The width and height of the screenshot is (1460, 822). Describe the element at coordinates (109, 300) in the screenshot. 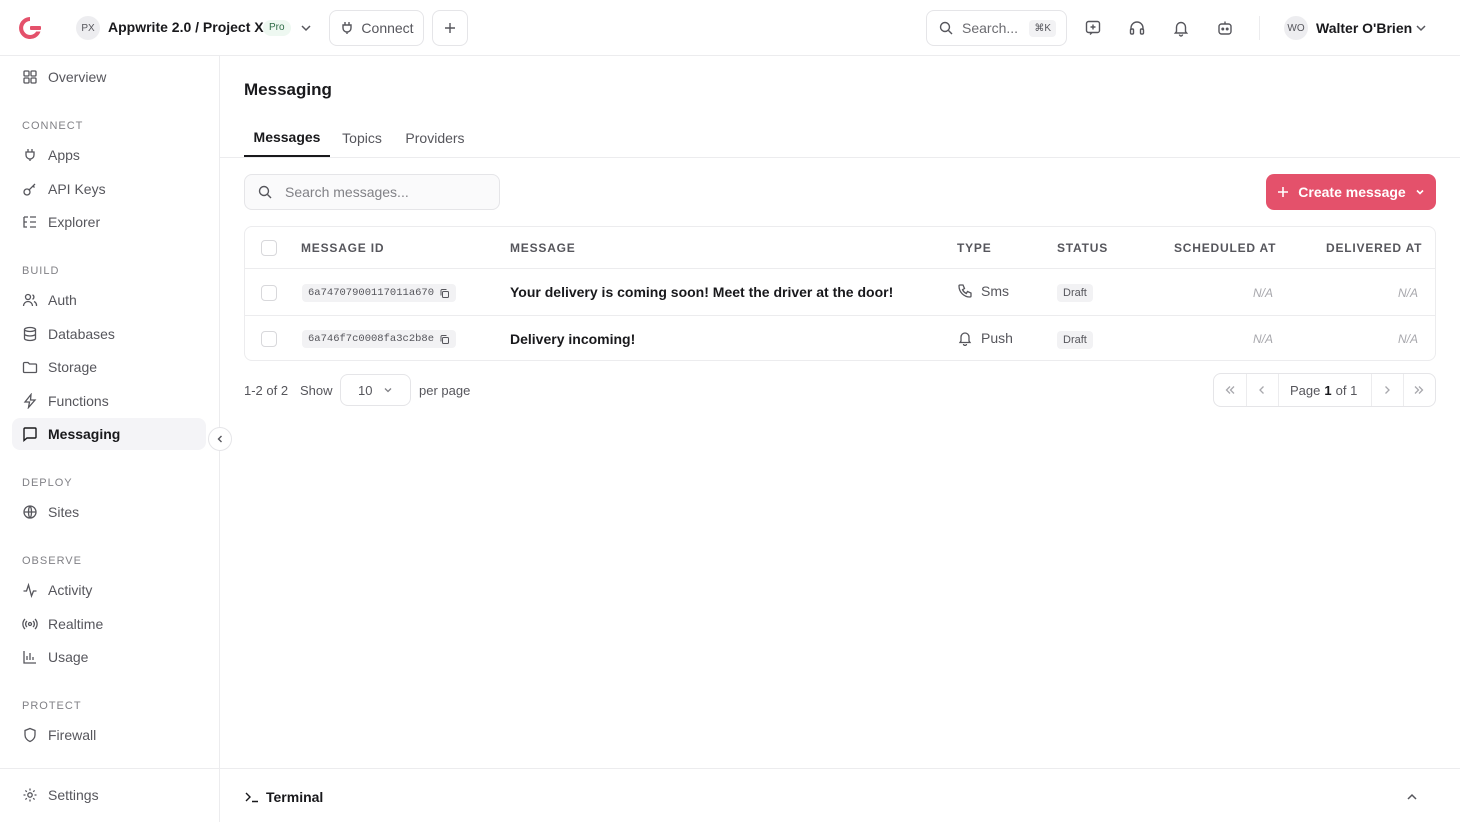

I see `sidebar-item-auth: Auth` at that location.